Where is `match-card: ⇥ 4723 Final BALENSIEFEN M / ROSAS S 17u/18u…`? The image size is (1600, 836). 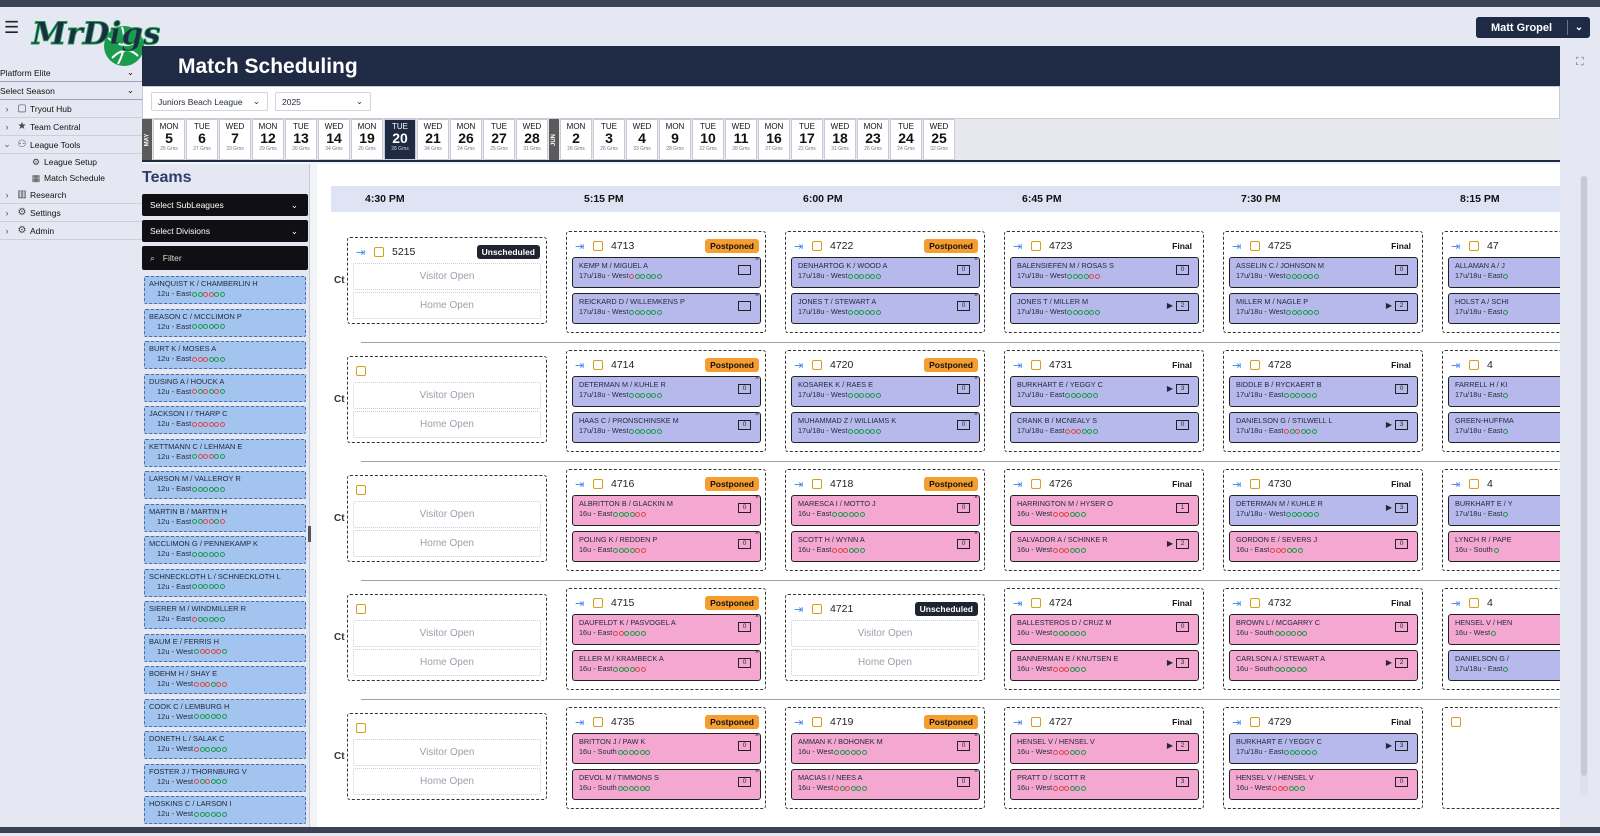 match-card: ⇥ 4723 Final BALENSIEFEN M / ROSAS S 17u/18u… is located at coordinates (1104, 282).